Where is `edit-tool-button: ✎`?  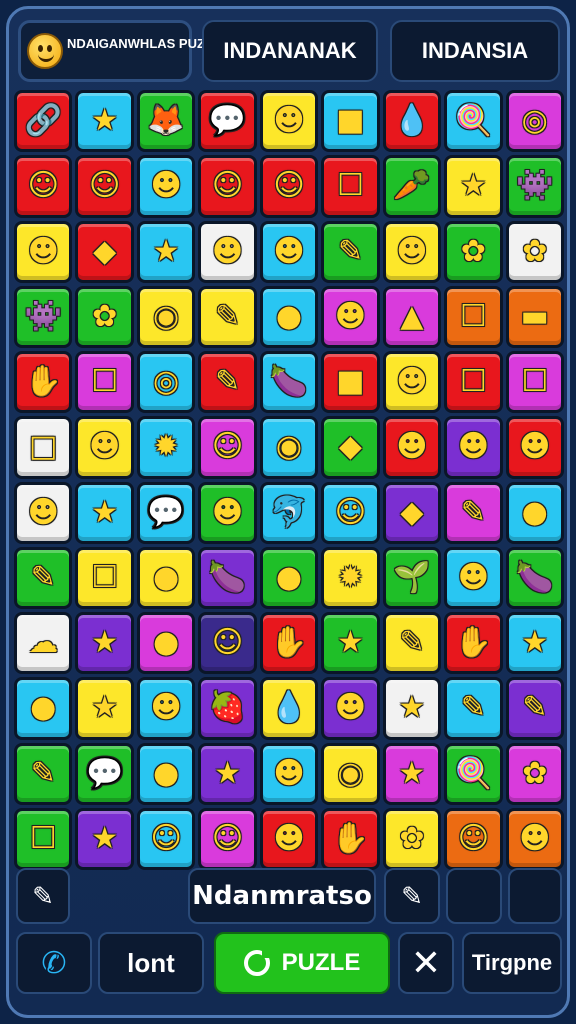 edit-tool-button: ✎ is located at coordinates (43, 896).